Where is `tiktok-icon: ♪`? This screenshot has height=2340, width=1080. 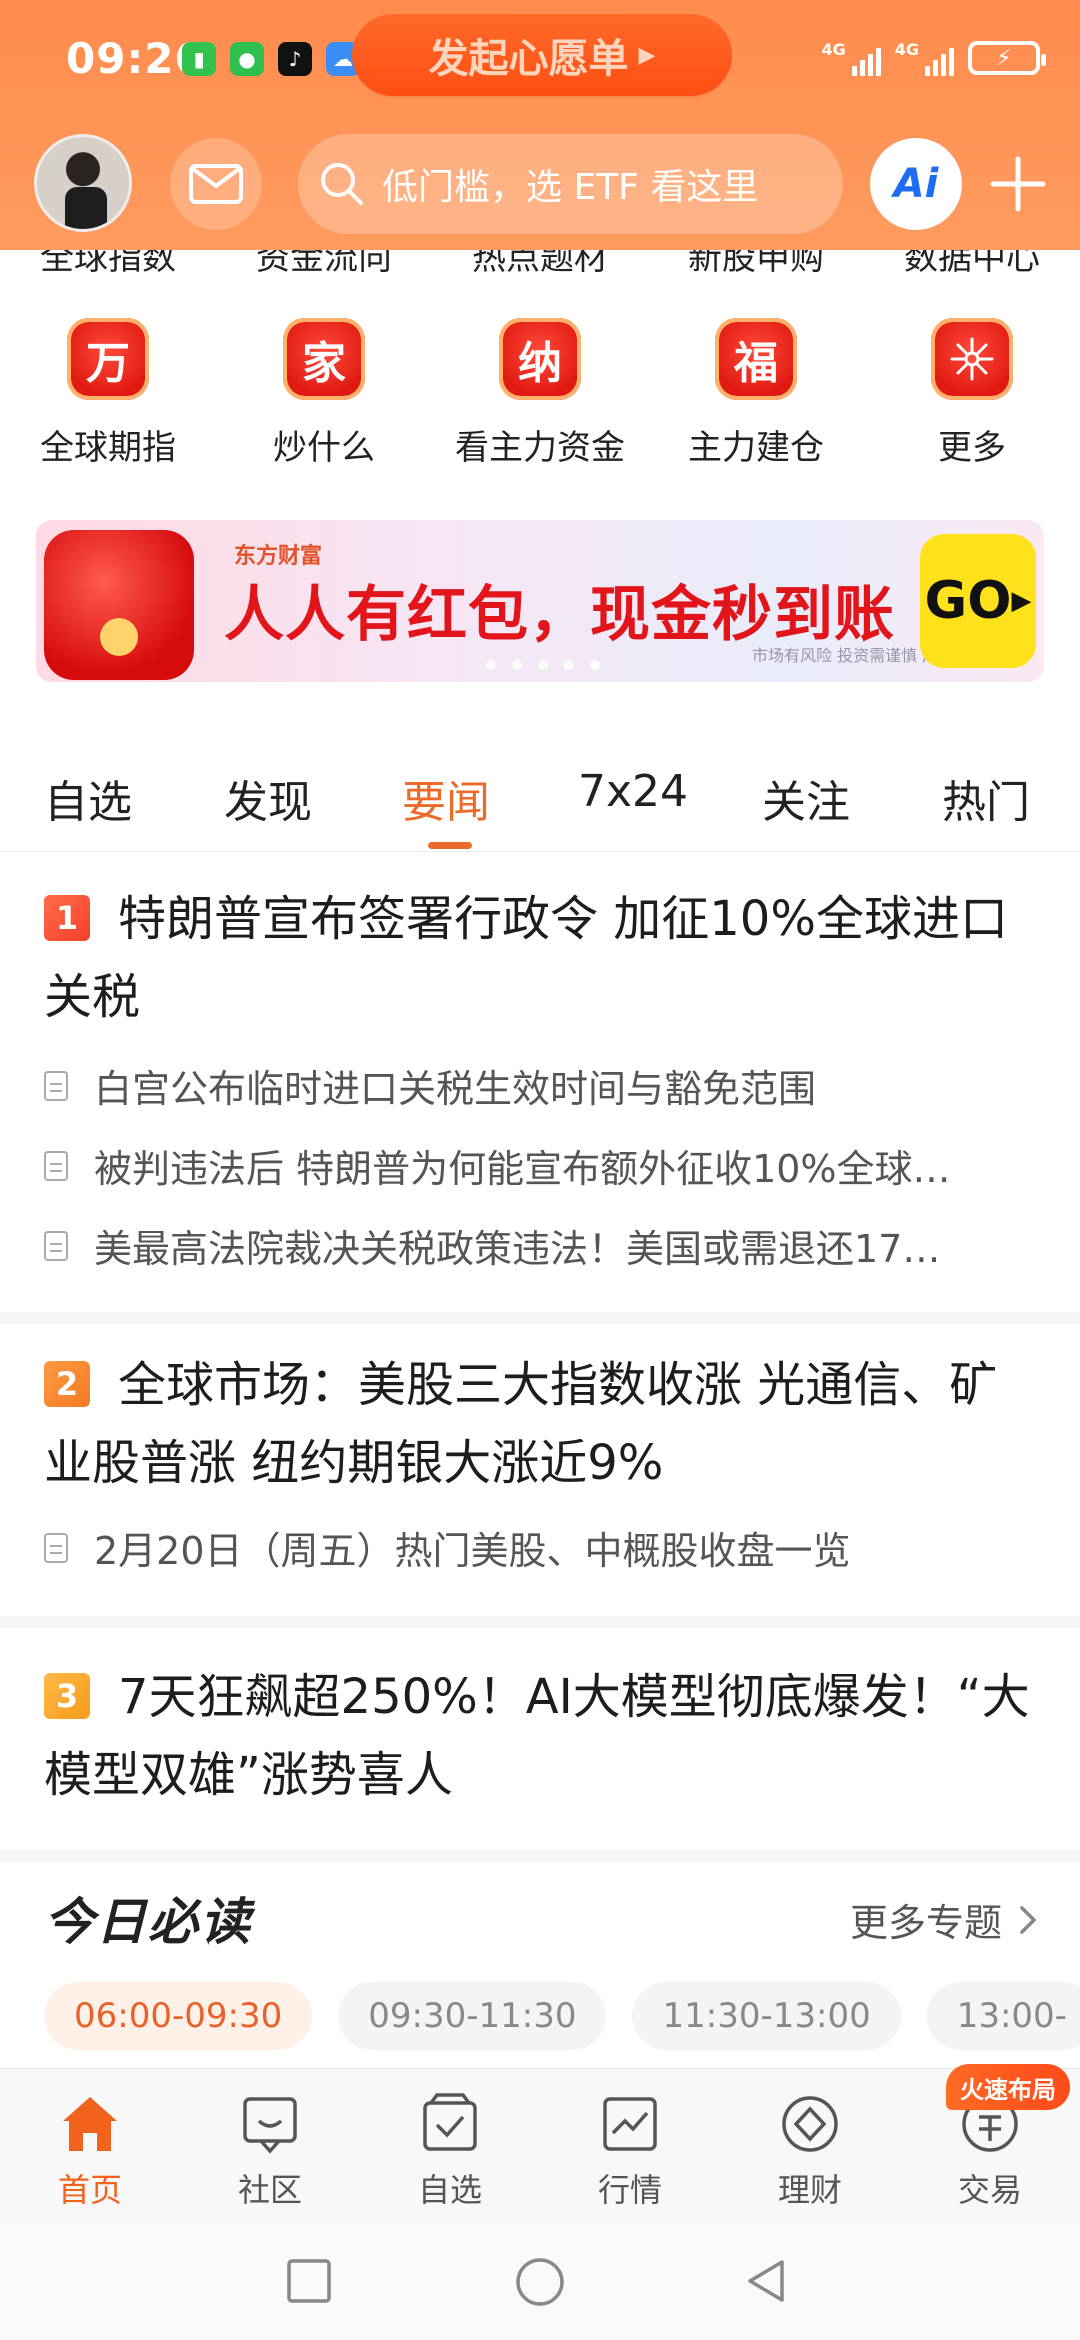 tiktok-icon: ♪ is located at coordinates (295, 59).